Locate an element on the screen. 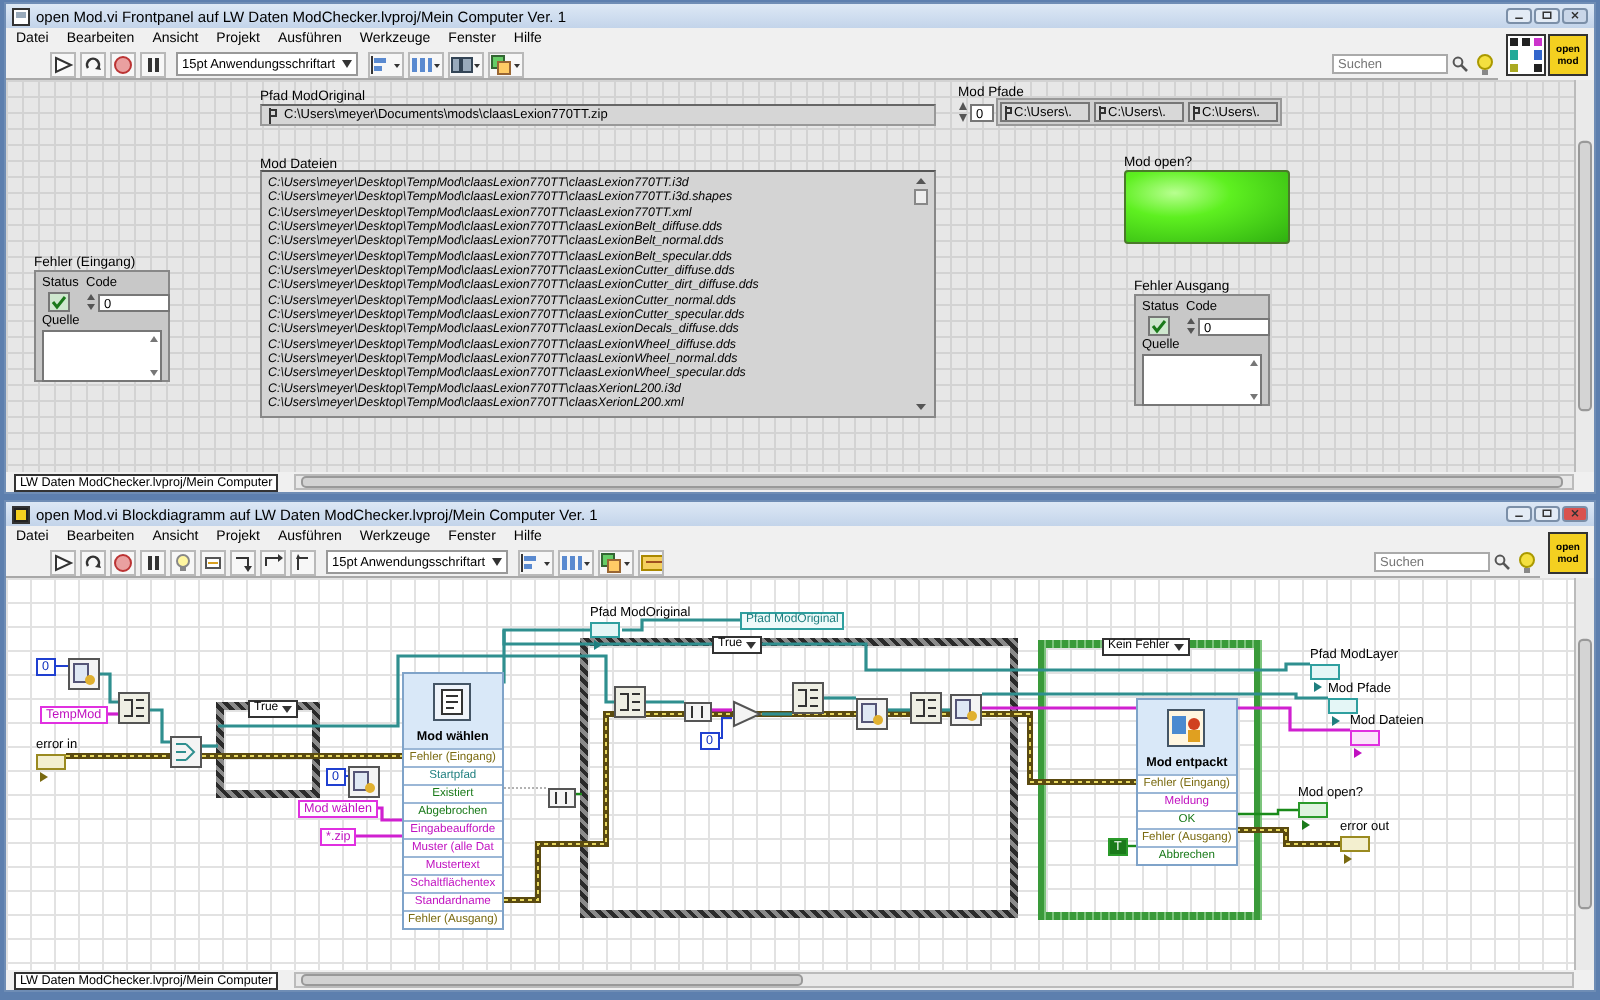  message-dialog-icon is located at coordinates (1186, 727).